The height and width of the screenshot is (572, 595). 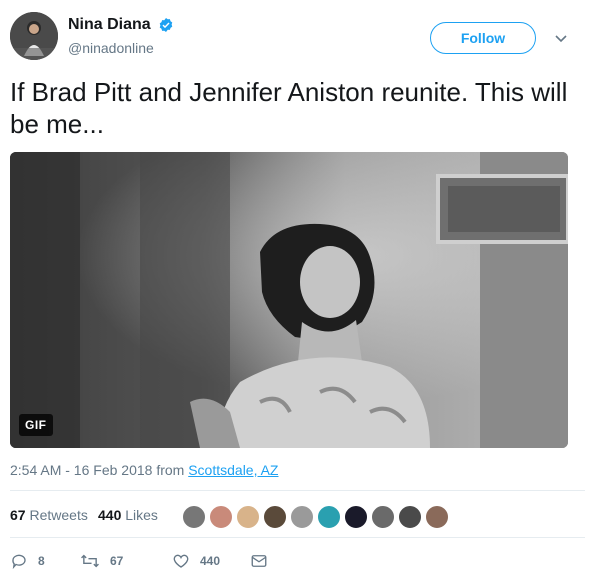 I want to click on follow-button: Follow, so click(x=483, y=38).